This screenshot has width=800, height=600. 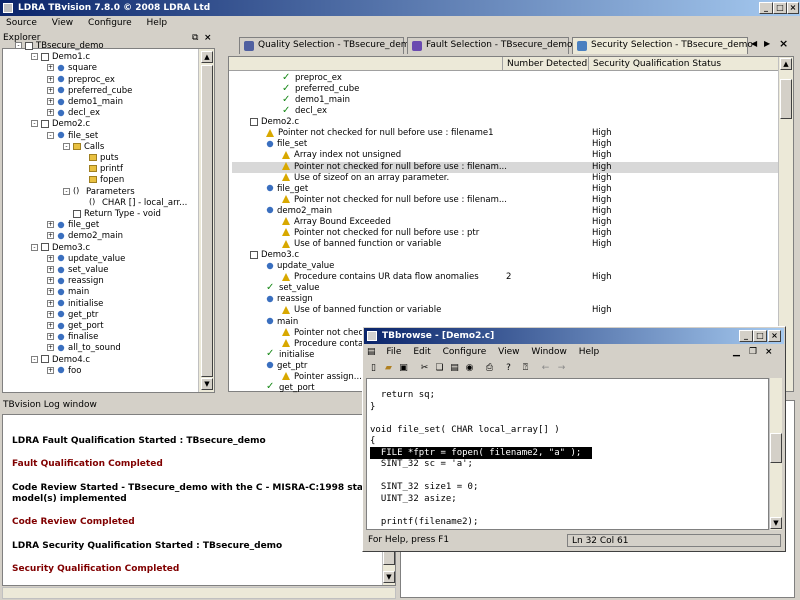 What do you see at coordinates (195, 38) in the screenshot?
I see `float-icon: ⧉` at bounding box center [195, 38].